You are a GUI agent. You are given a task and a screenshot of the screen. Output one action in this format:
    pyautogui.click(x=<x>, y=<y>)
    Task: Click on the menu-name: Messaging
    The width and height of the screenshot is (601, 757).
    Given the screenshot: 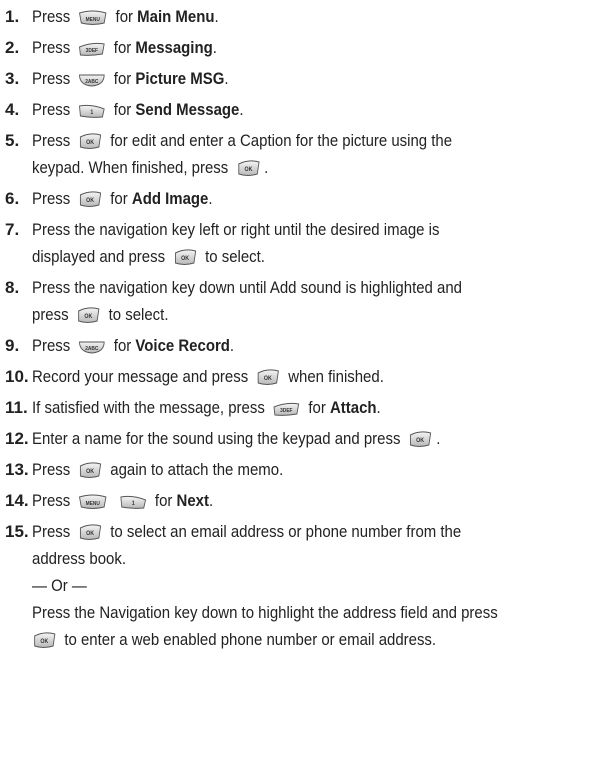 What is the action you would take?
    pyautogui.click(x=174, y=47)
    